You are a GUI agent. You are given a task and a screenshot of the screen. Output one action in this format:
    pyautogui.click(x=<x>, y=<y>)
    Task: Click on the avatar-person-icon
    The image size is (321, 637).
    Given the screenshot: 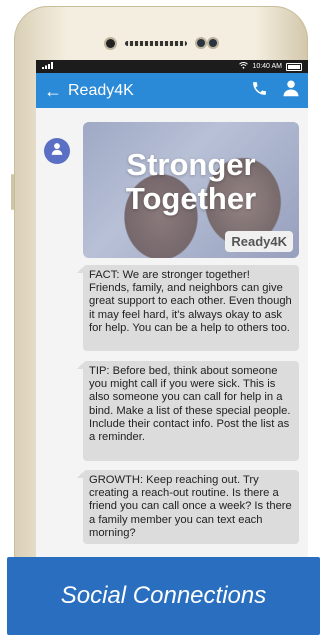 What is the action you would take?
    pyautogui.click(x=57, y=151)
    